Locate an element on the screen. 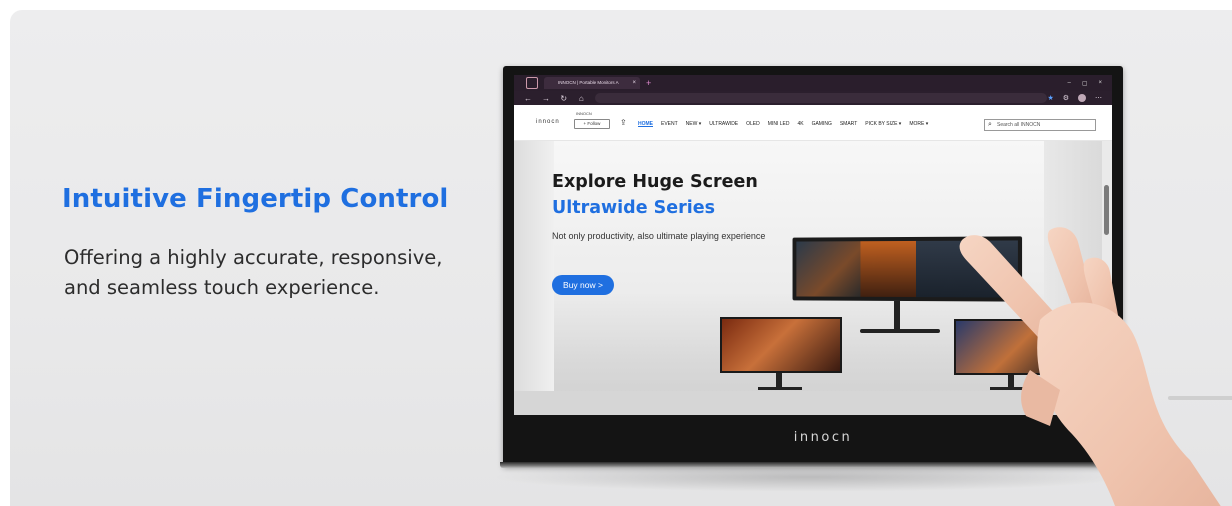 This screenshot has height=506, width=1232. hero-wall is located at coordinates (534, 266).